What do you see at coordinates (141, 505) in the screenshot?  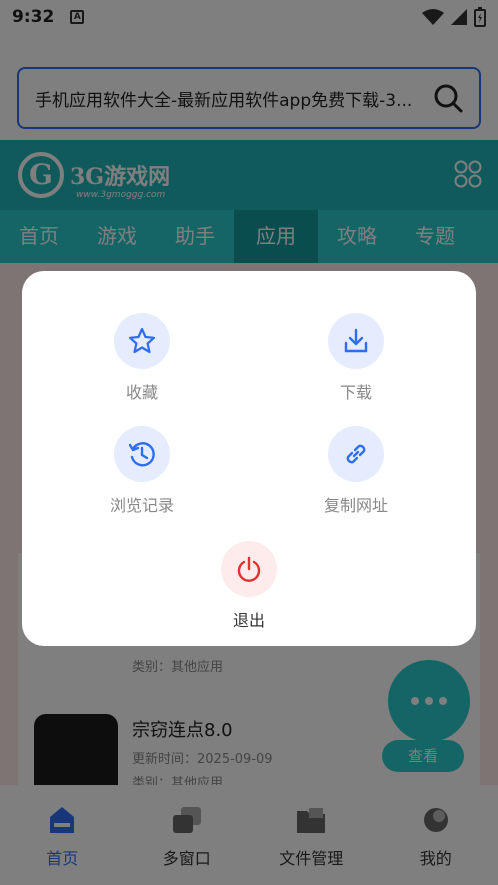 I see `history-label: 浏览记录` at bounding box center [141, 505].